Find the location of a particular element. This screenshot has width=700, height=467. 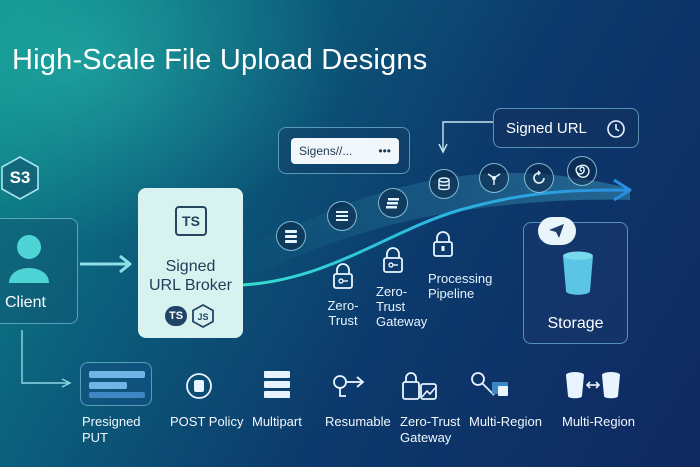

flow-node-spiral is located at coordinates (582, 171).